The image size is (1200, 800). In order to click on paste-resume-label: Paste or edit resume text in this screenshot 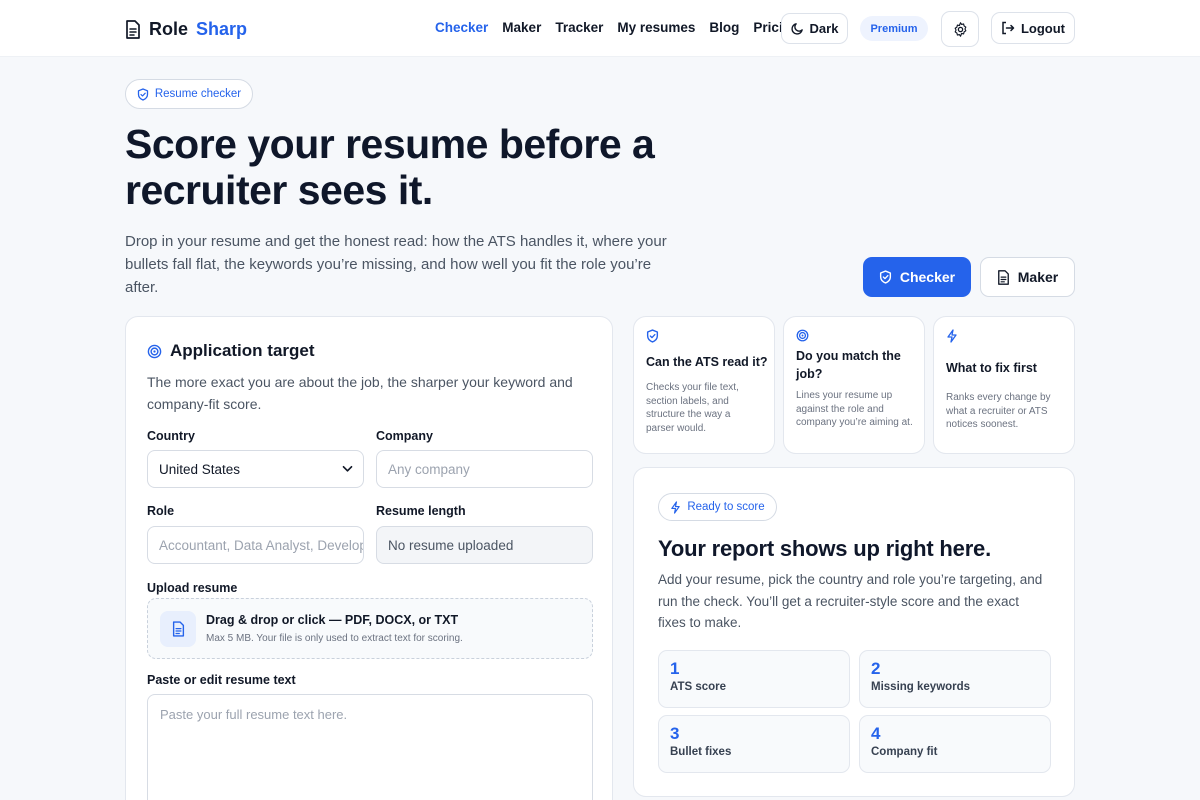, I will do `click(221, 680)`.